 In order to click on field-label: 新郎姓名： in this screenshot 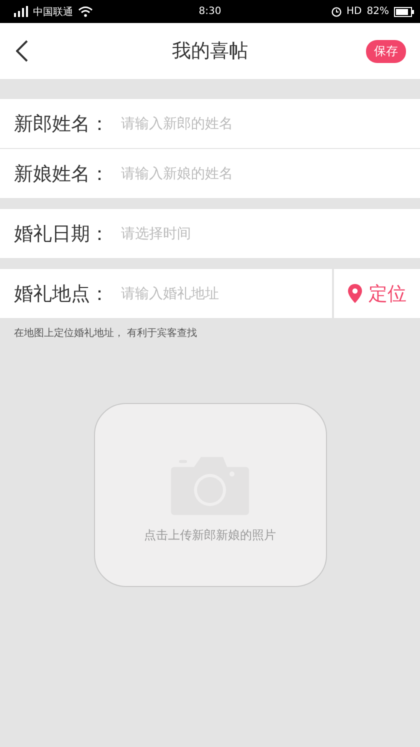, I will do `click(62, 124)`.